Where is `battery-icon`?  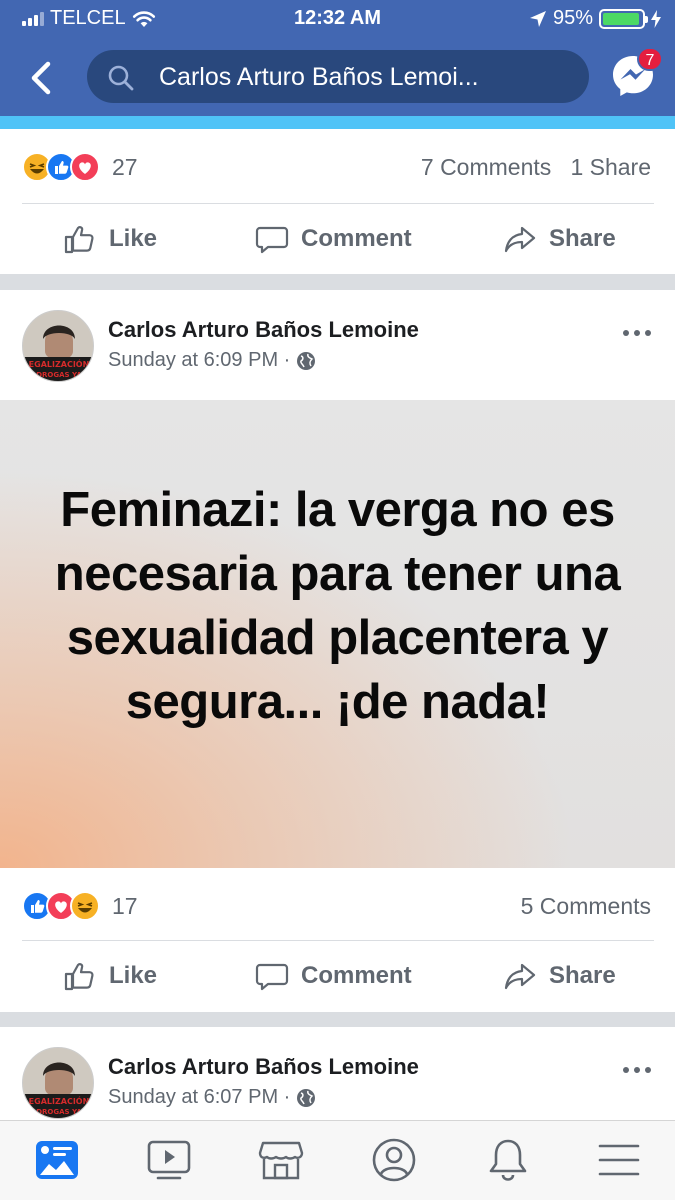
battery-icon is located at coordinates (623, 18).